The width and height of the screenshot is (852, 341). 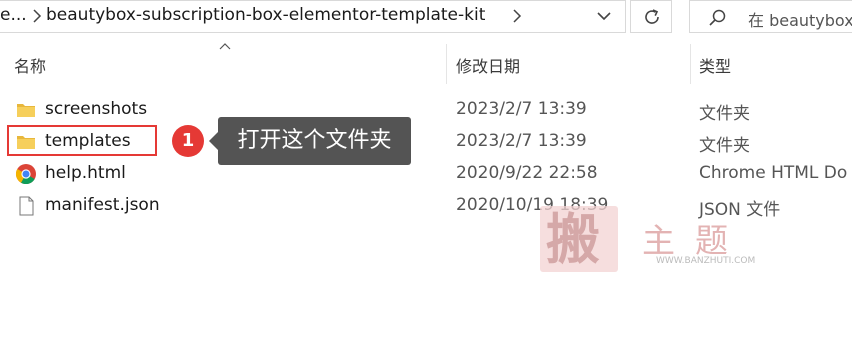 I want to click on refresh-button, so click(x=651, y=16).